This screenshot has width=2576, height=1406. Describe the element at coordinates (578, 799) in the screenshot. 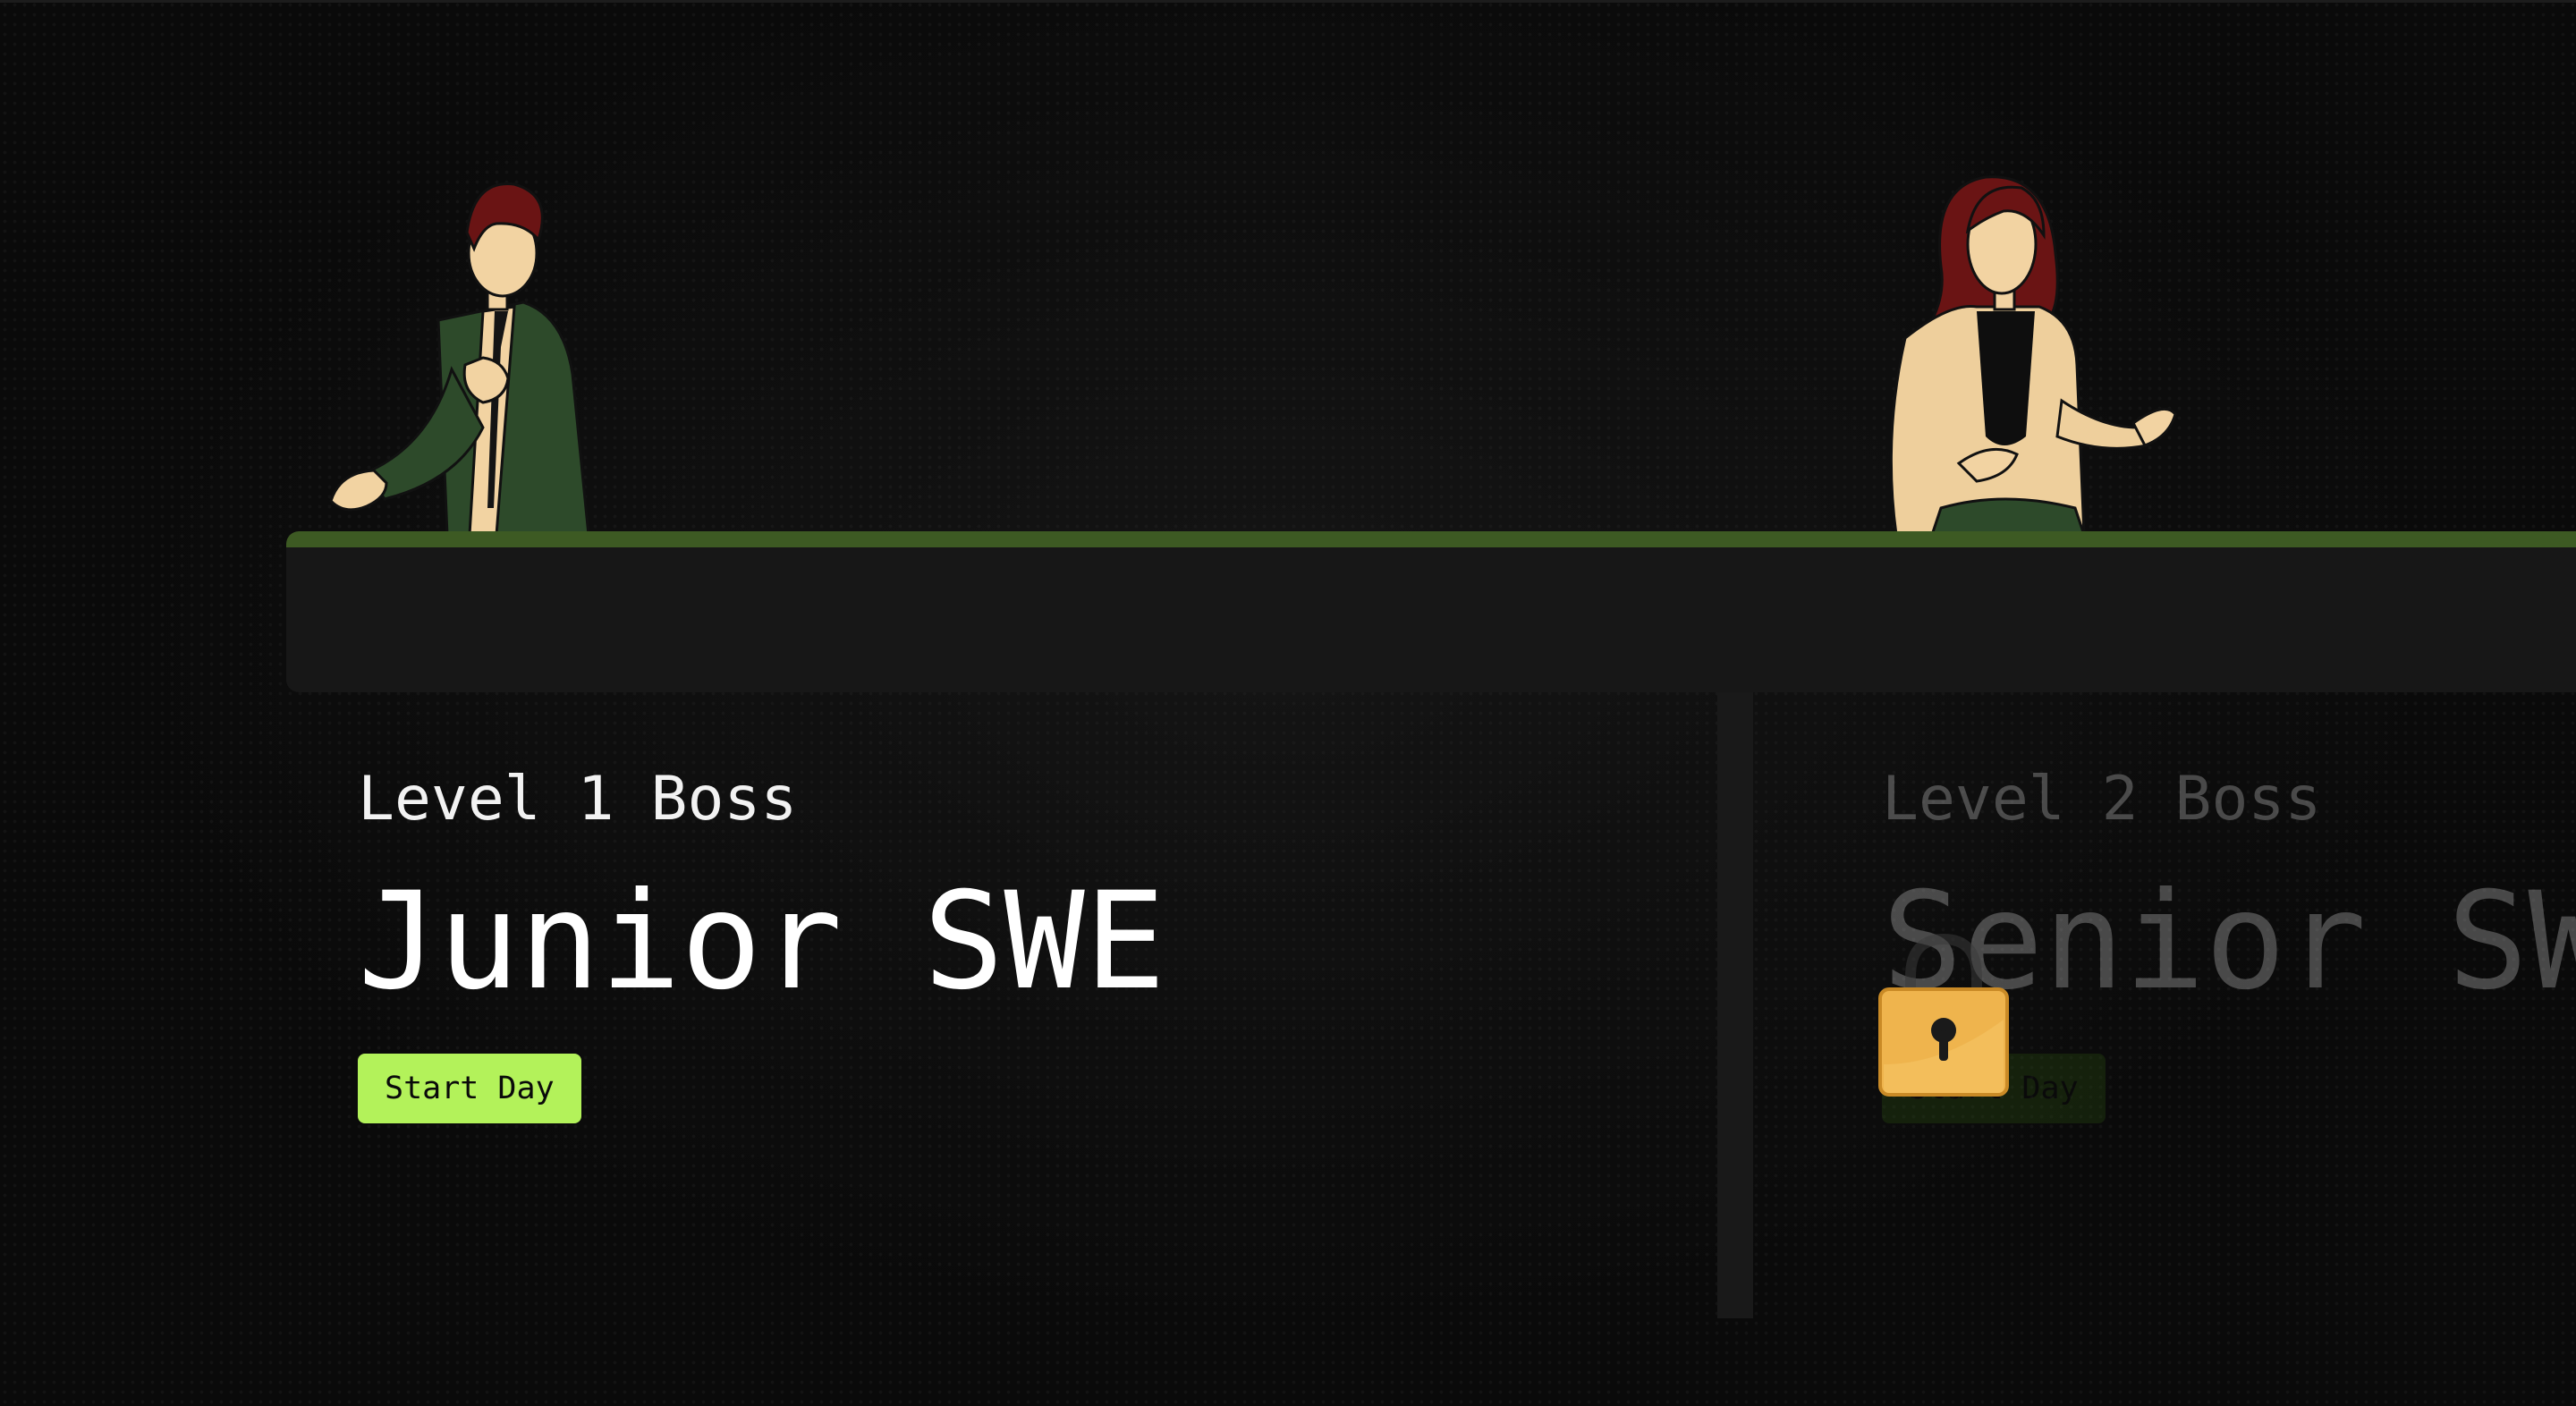

I see `level-1-label: Level 1 Boss` at that location.